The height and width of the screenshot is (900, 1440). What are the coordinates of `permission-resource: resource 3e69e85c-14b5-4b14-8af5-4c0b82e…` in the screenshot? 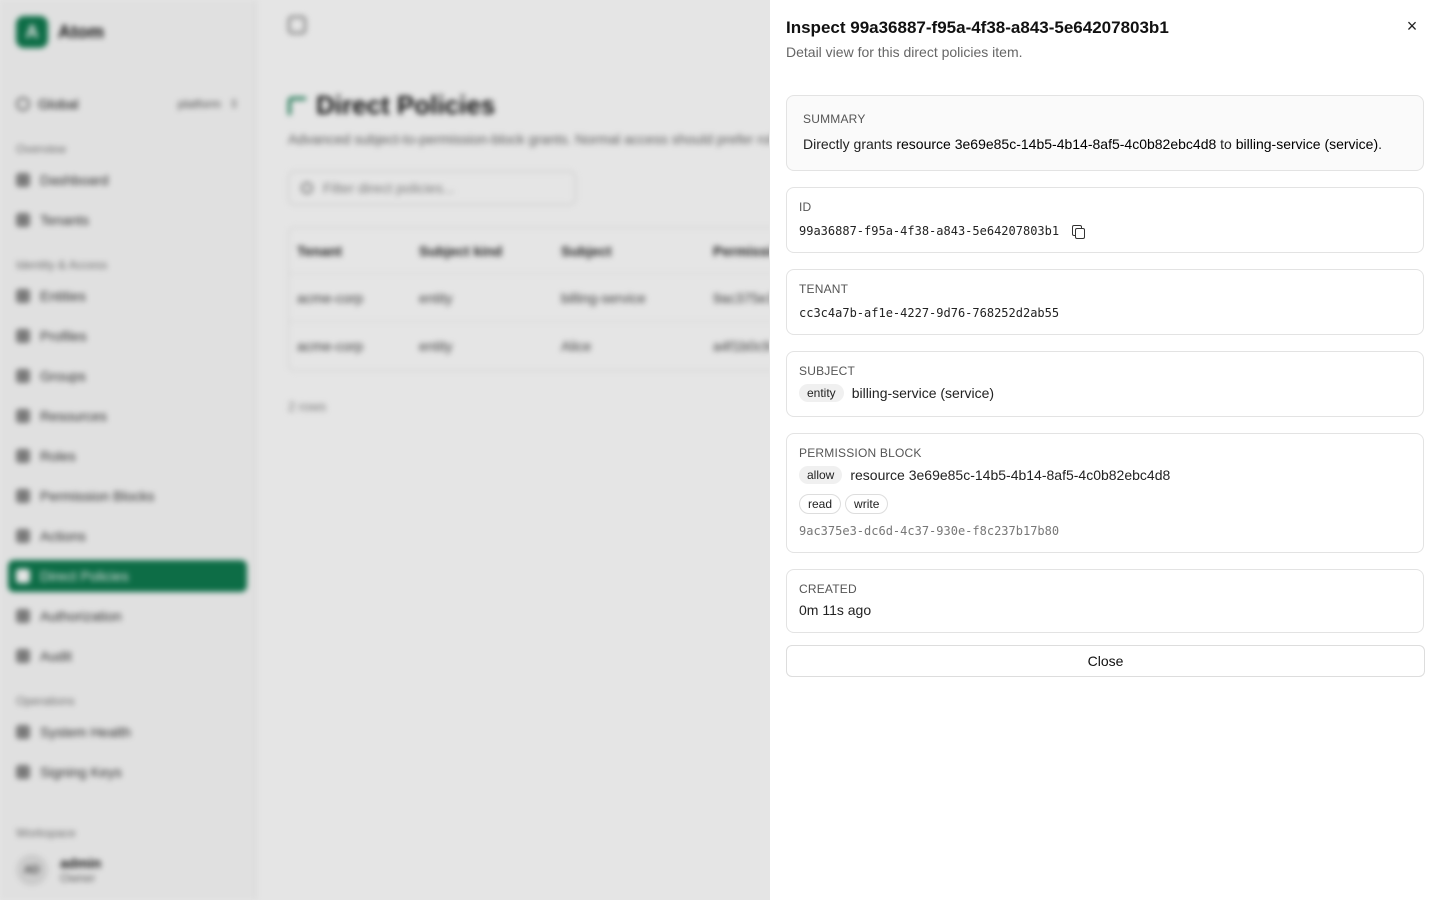 It's located at (1010, 475).